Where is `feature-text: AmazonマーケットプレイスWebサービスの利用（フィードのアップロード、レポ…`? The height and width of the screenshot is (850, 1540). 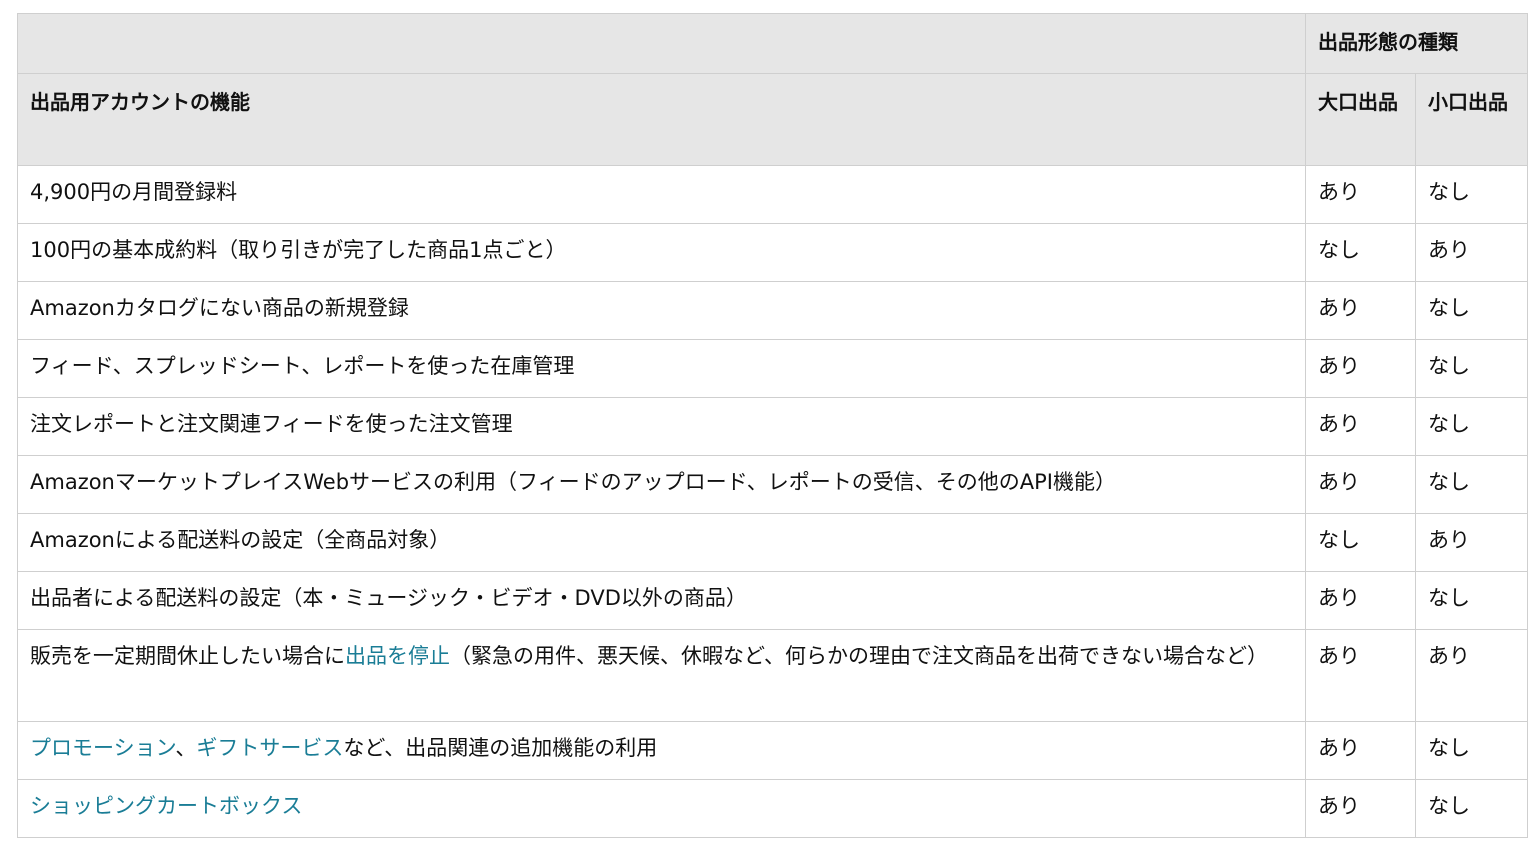
feature-text: AmazonマーケットプレイスWebサービスの利用（フィードのアップロード、レポ… is located at coordinates (573, 482).